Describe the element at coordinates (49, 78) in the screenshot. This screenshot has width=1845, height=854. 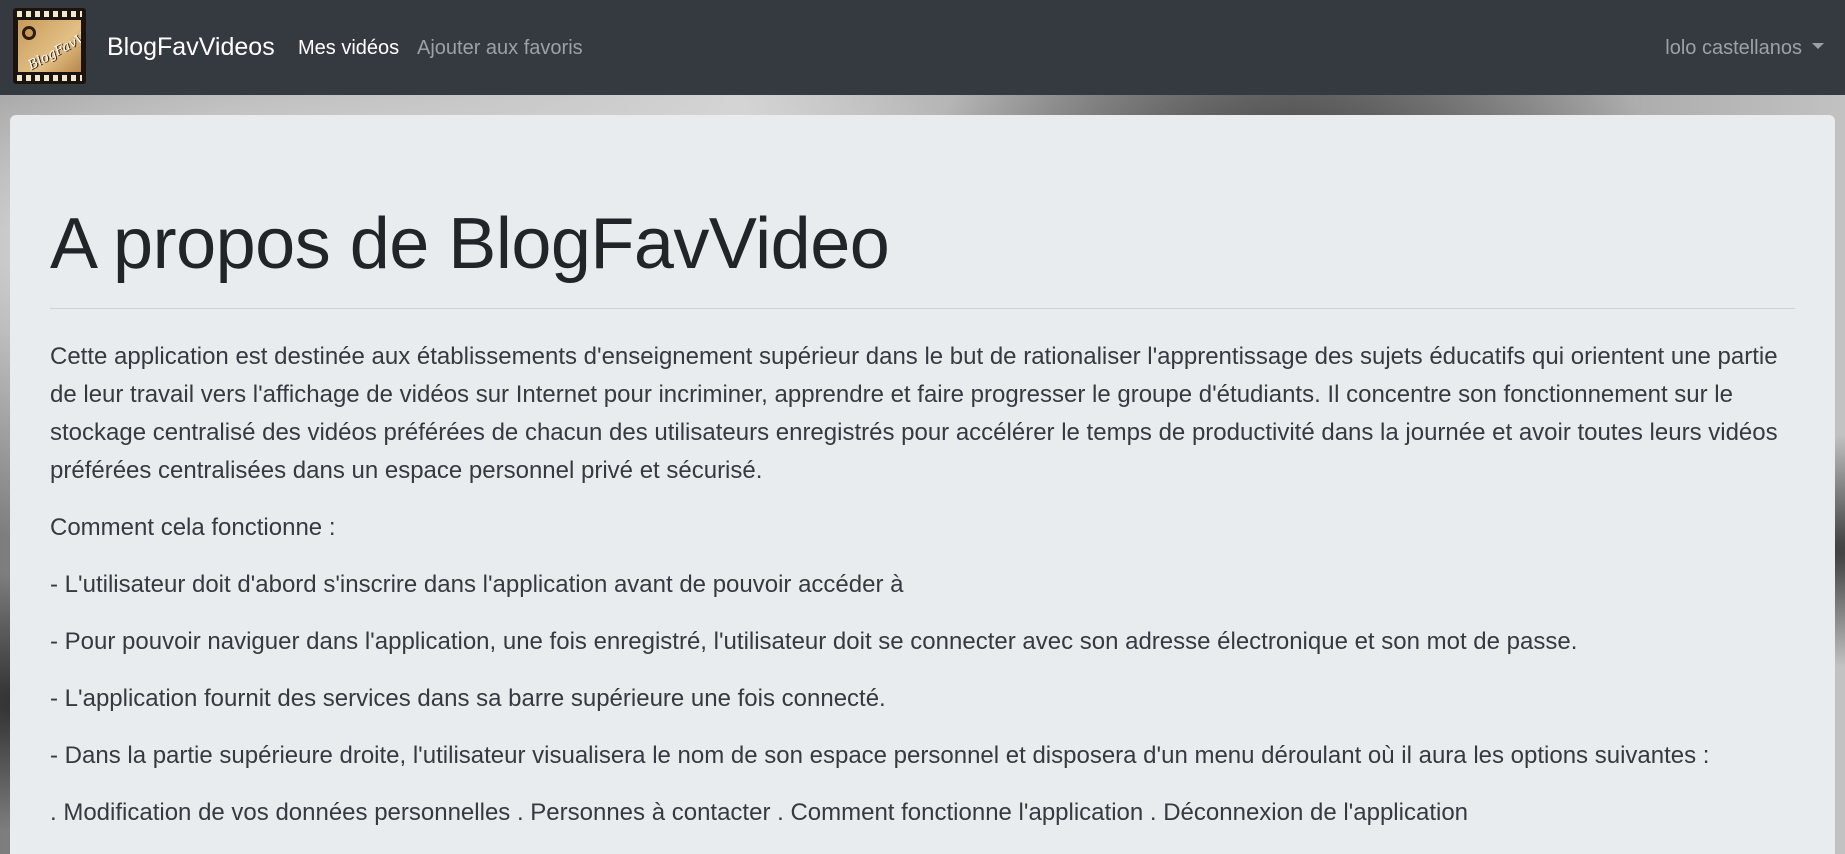
I see `film-strip-bottom` at that location.